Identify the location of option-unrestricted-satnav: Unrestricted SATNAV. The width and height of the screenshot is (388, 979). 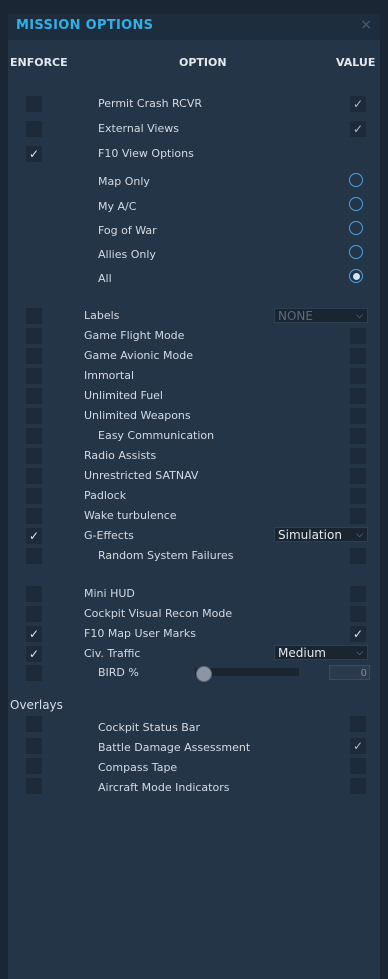
(141, 475).